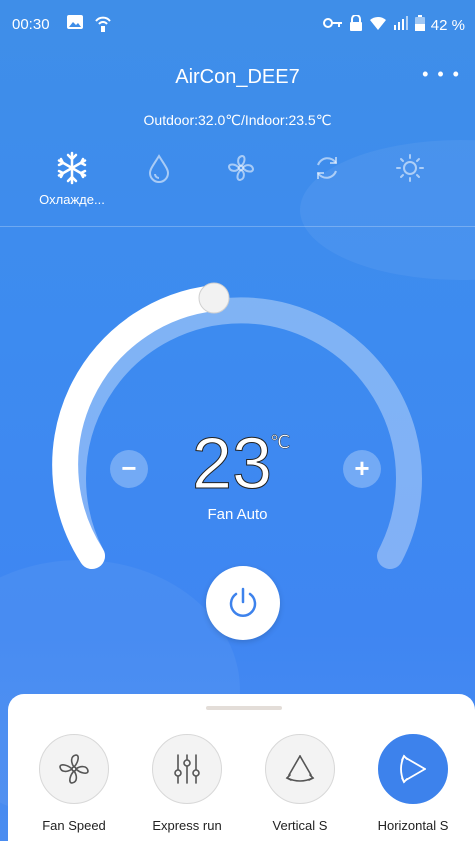  I want to click on horizontal-swing-label: Horizontal S, so click(413, 825).